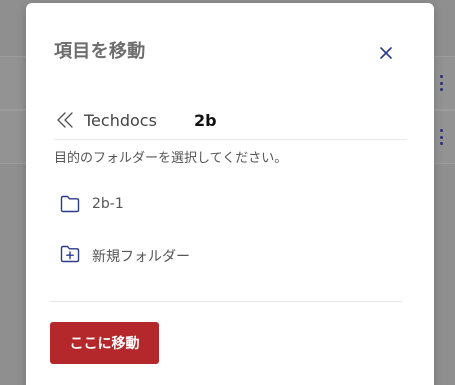  I want to click on folder-list-item: 2b-1, so click(230, 206).